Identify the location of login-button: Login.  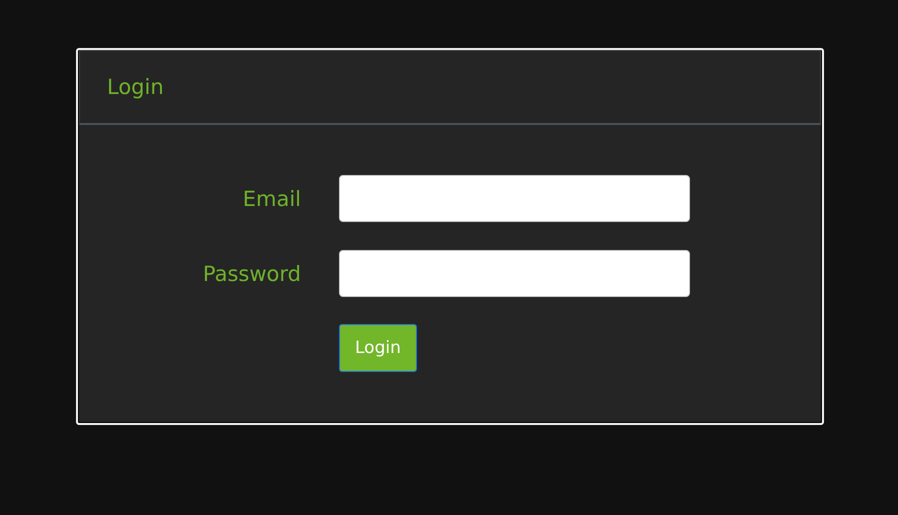
(378, 348).